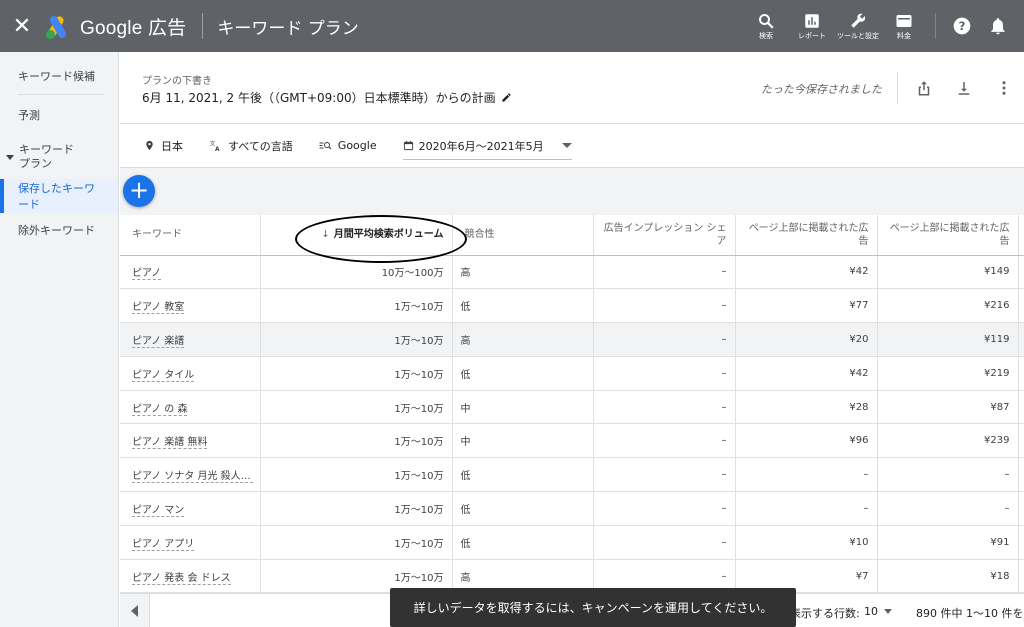 This screenshot has height=627, width=1024. I want to click on search-icon, so click(766, 21).